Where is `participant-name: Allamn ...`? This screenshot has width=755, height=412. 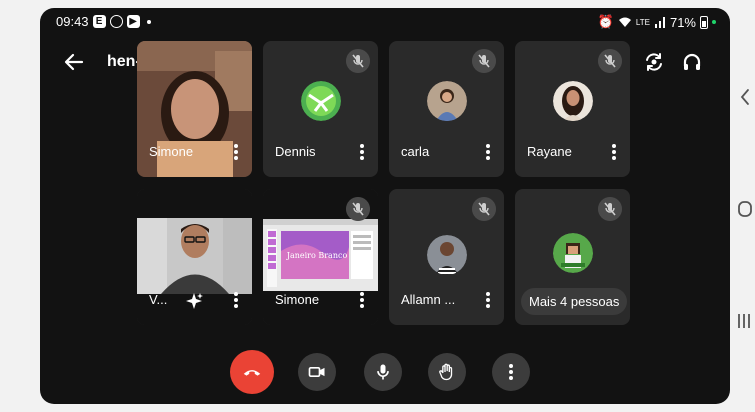 participant-name: Allamn ... is located at coordinates (428, 299).